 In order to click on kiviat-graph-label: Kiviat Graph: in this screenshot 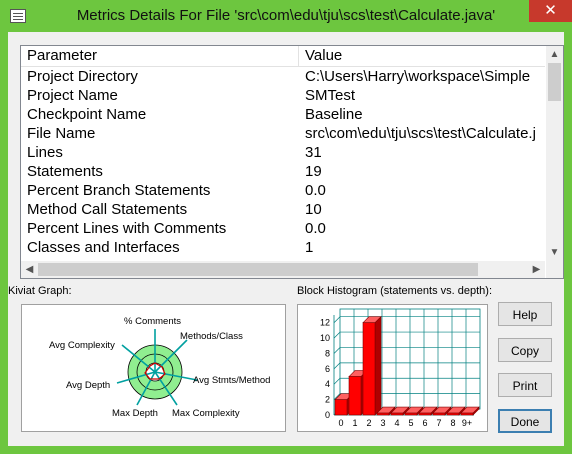, I will do `click(40, 291)`.